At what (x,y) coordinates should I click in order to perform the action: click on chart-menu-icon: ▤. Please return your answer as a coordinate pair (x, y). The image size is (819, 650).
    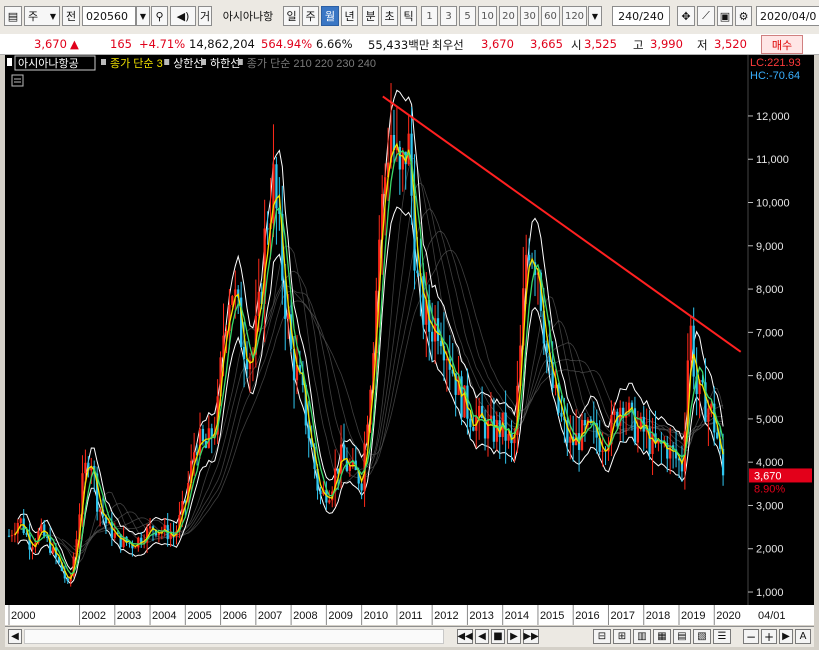
    Looking at the image, I should click on (13, 16).